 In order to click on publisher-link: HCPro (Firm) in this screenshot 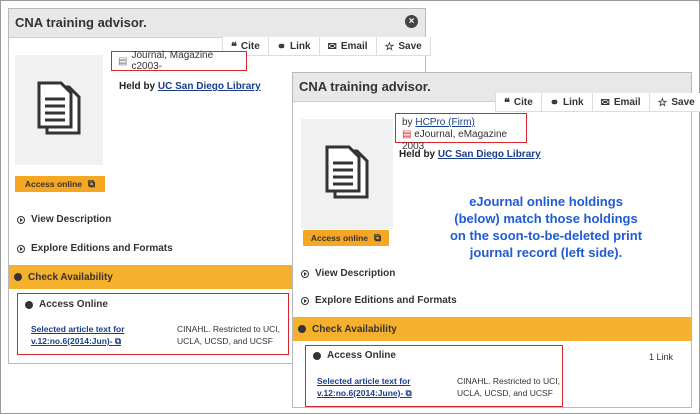, I will do `click(444, 122)`.